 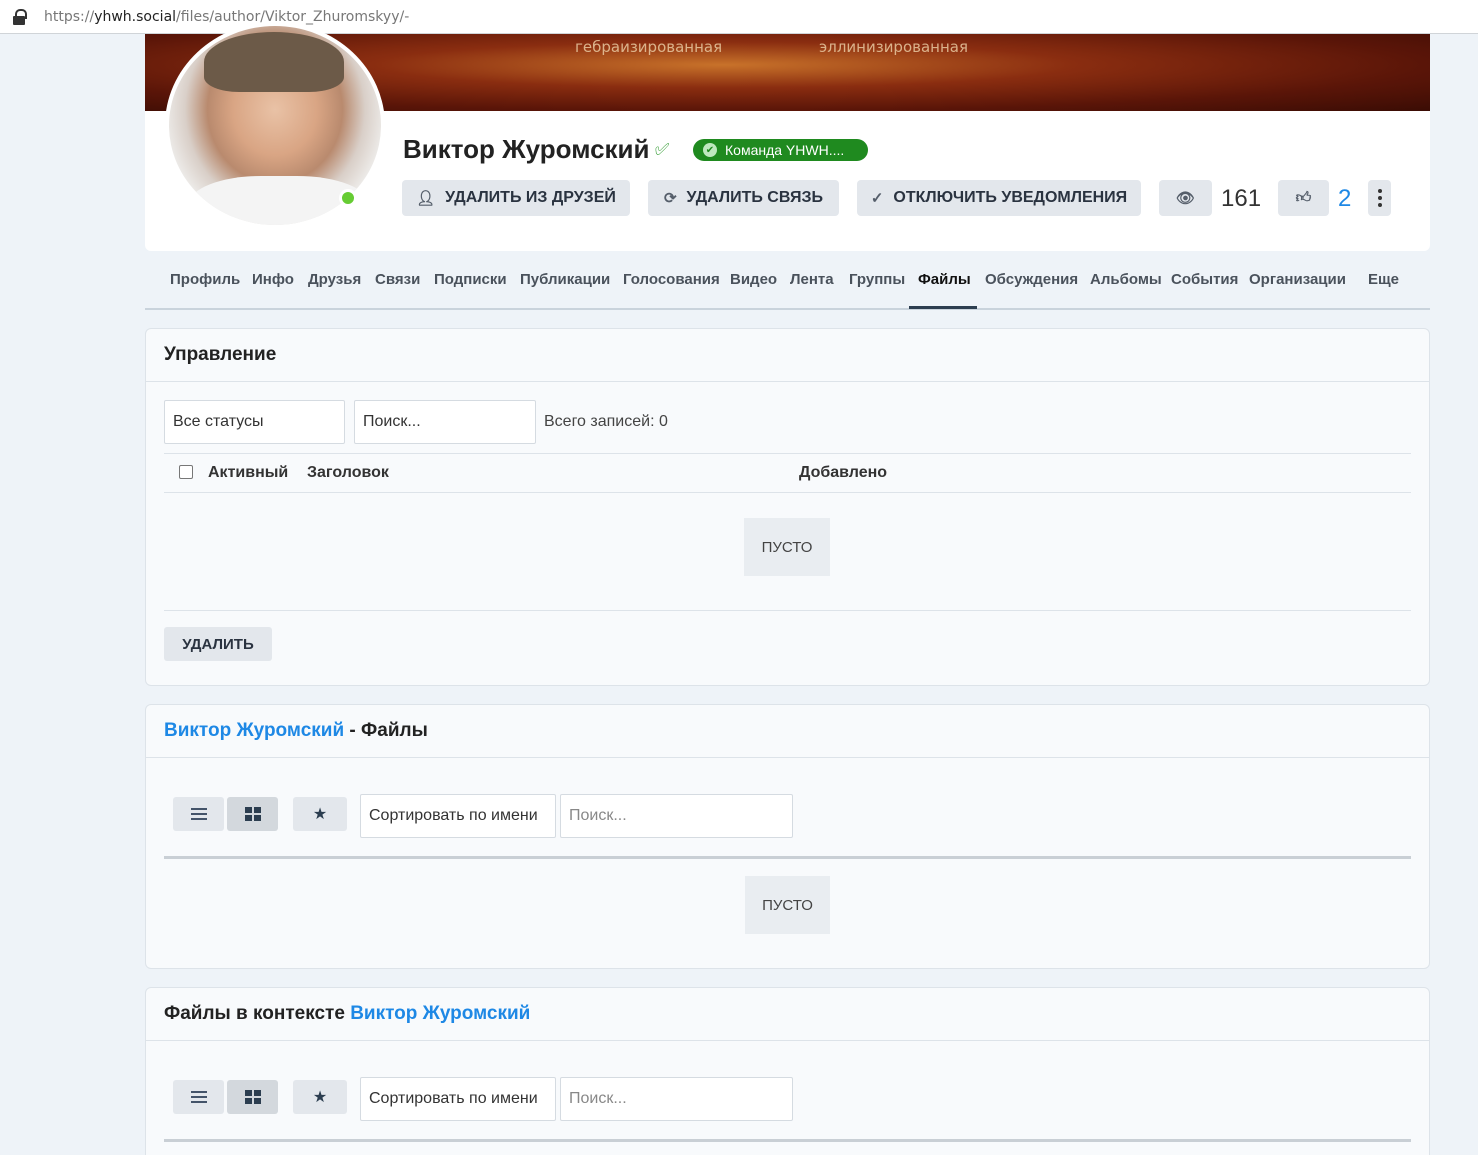 What do you see at coordinates (19, 16) in the screenshot?
I see `lock-icon` at bounding box center [19, 16].